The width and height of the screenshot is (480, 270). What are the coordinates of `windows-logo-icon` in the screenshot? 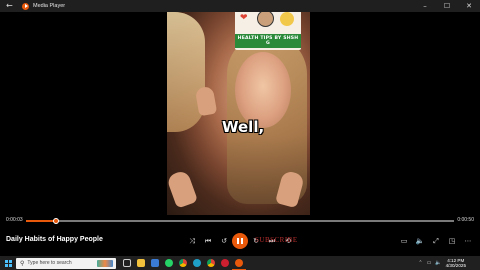 It's located at (8, 263).